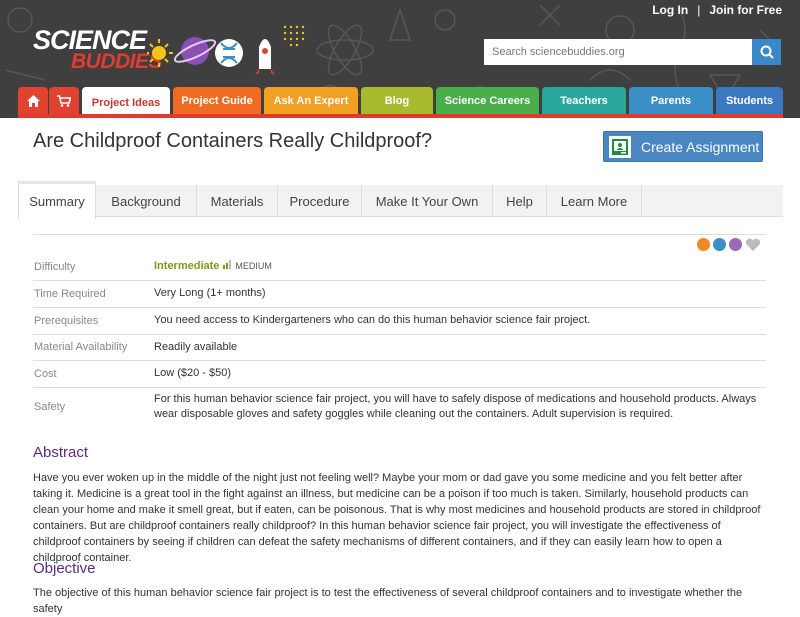 The height and width of the screenshot is (617, 800). Describe the element at coordinates (584, 100) in the screenshot. I see `nav-teachers: Teachers` at that location.